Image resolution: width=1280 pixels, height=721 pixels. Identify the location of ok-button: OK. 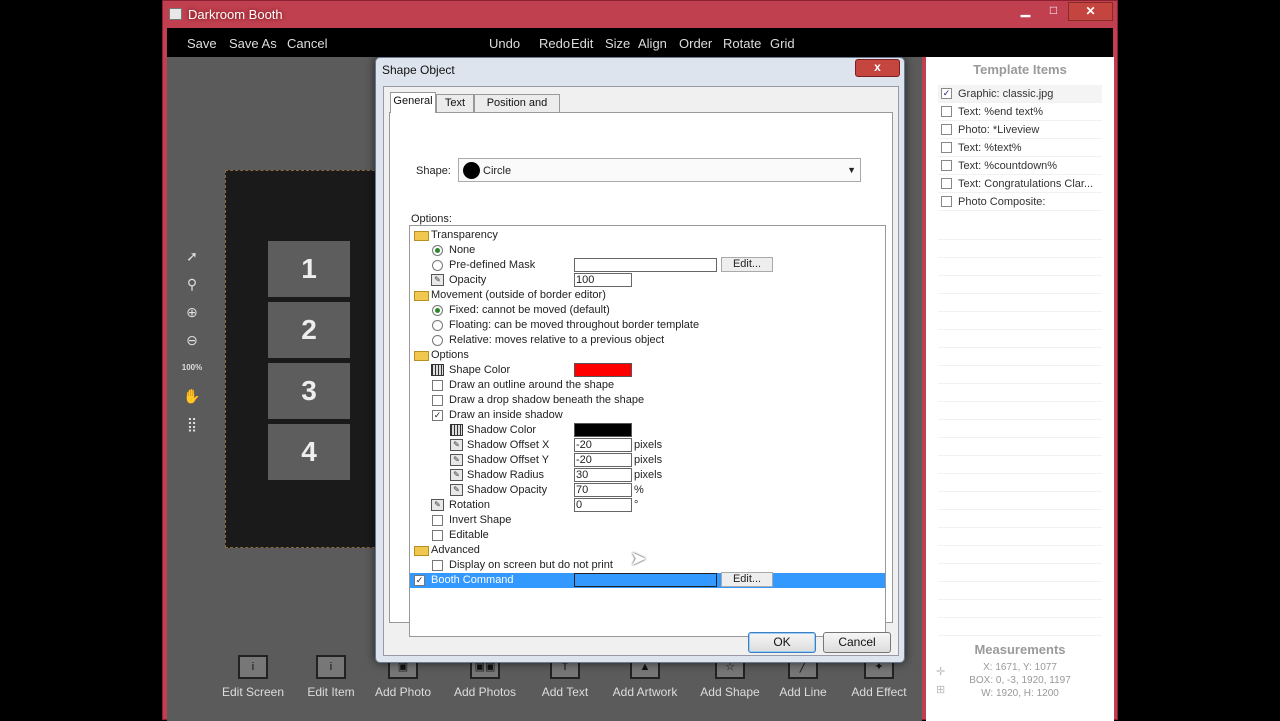
(782, 642).